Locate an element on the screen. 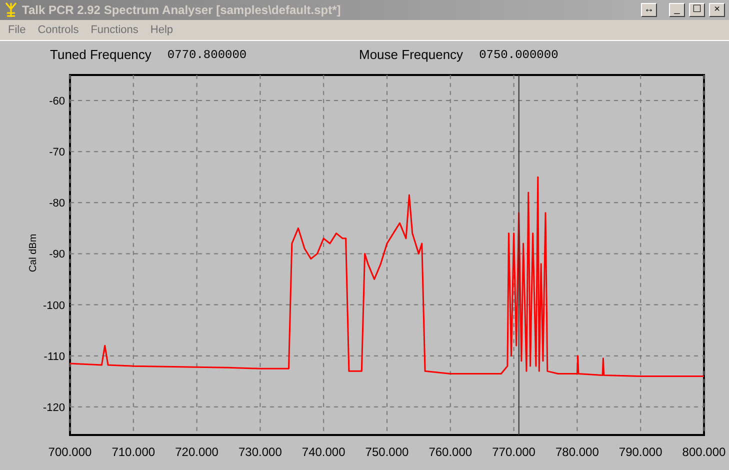  x-tick-label: 800.000 is located at coordinates (704, 452).